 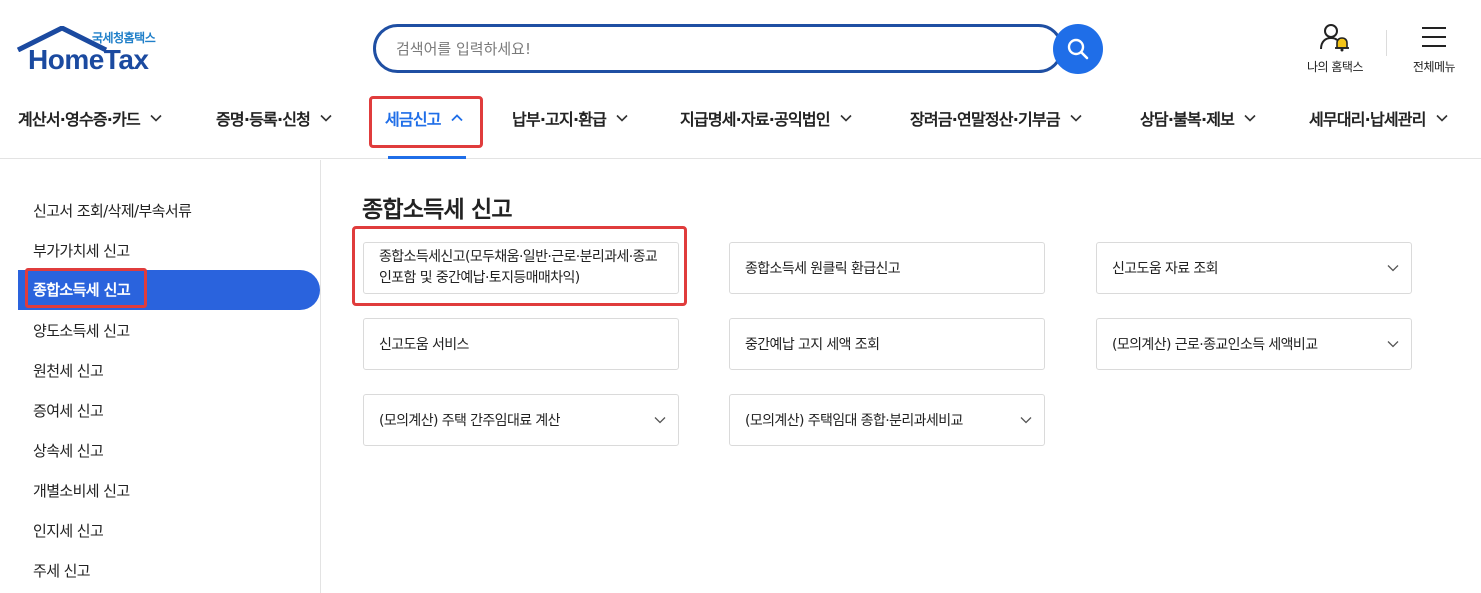 I want to click on gnb-item-label: 세무대리·납세관리, so click(x=1367, y=119).